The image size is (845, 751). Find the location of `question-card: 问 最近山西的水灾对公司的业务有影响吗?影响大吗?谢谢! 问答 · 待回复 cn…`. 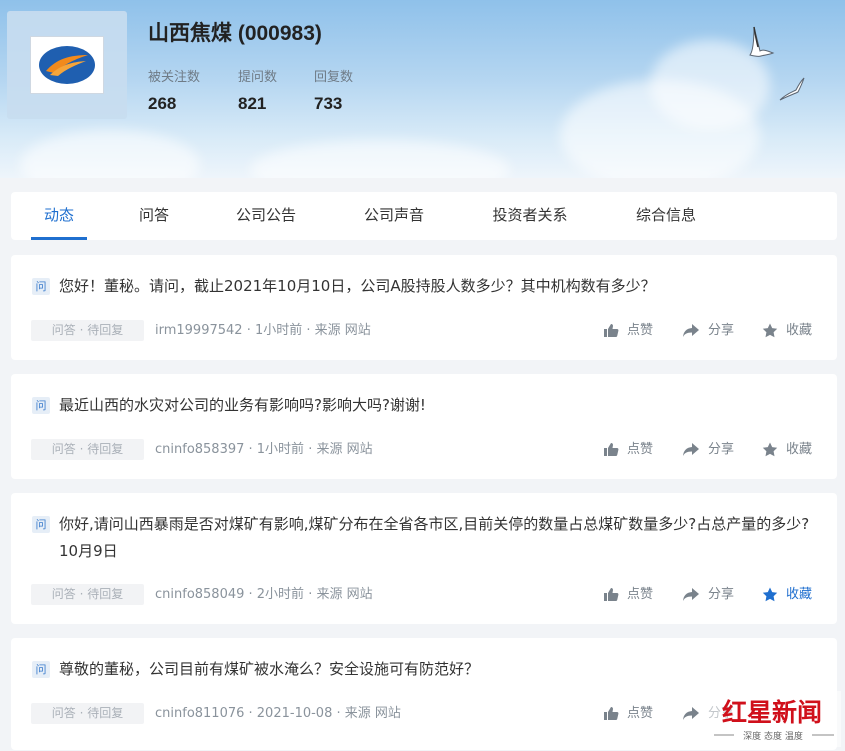

question-card: 问 最近山西的水灾对公司的业务有影响吗?影响大吗?谢谢! 问答 · 待回复 cn… is located at coordinates (424, 426).